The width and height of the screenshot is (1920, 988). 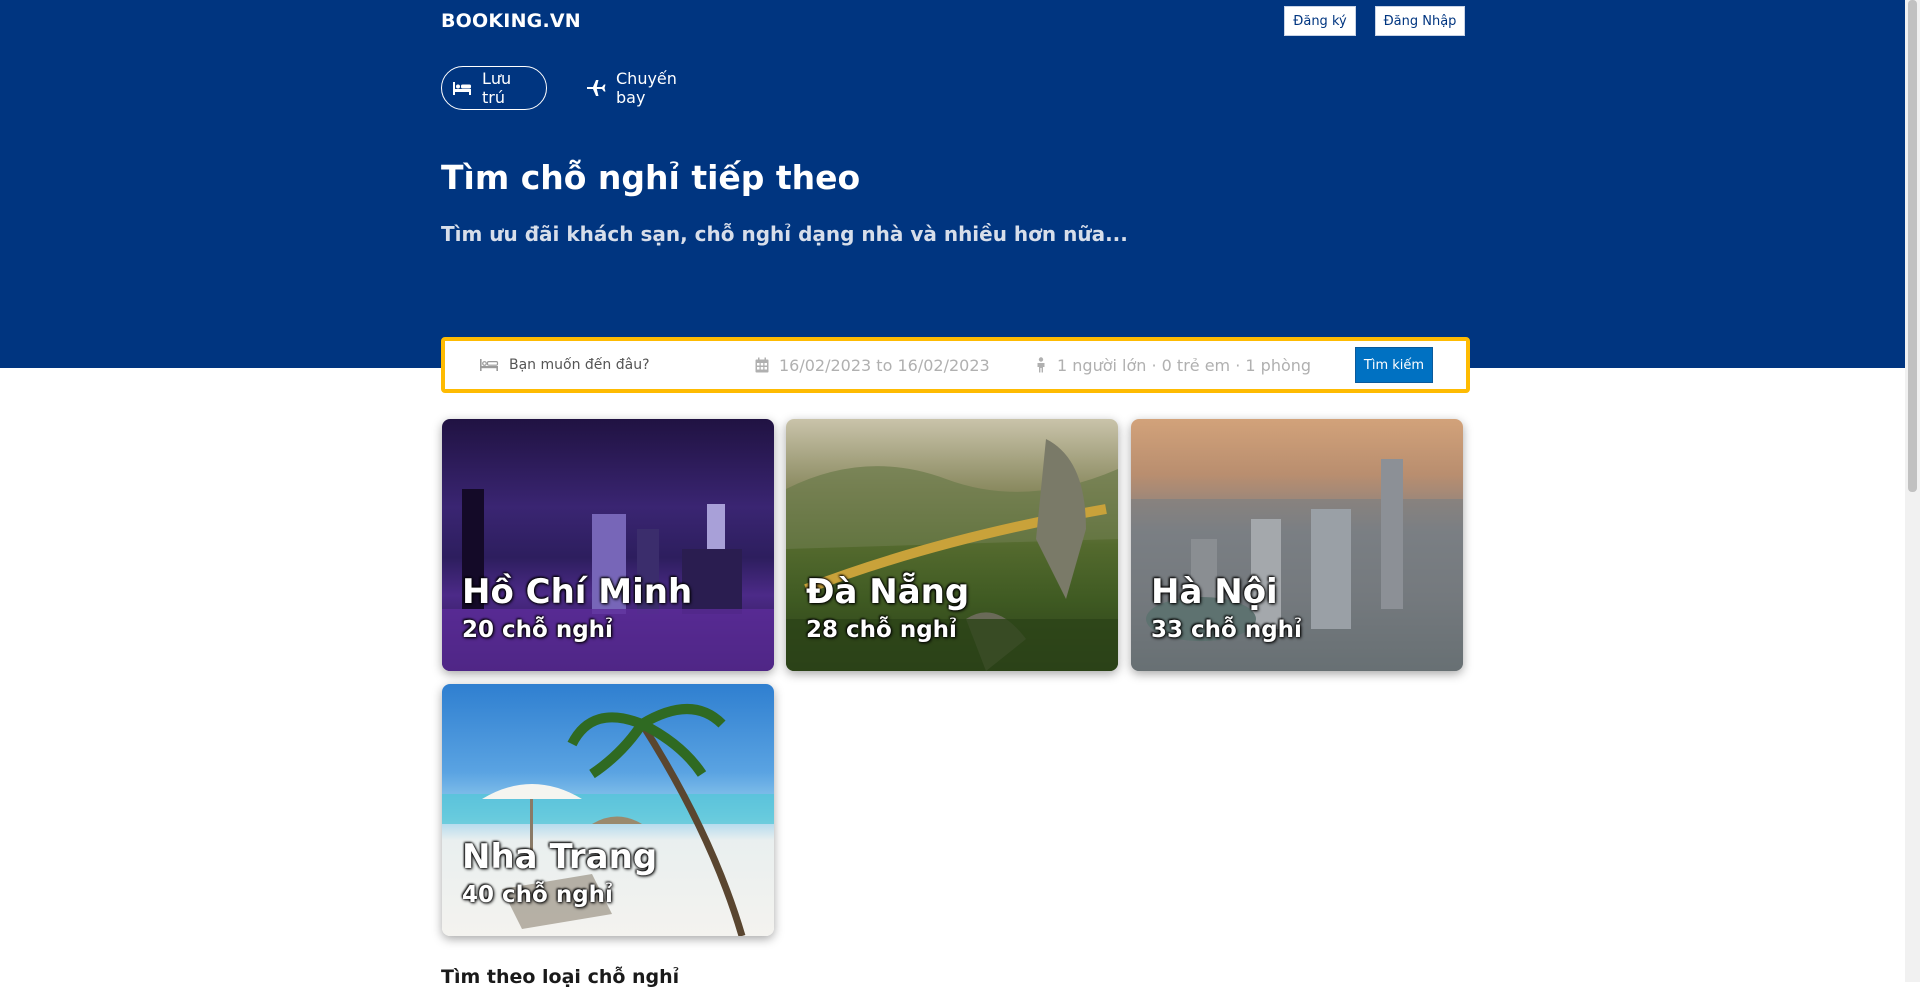 I want to click on destination-count: 33 chỗ nghỉ, so click(x=1226, y=630).